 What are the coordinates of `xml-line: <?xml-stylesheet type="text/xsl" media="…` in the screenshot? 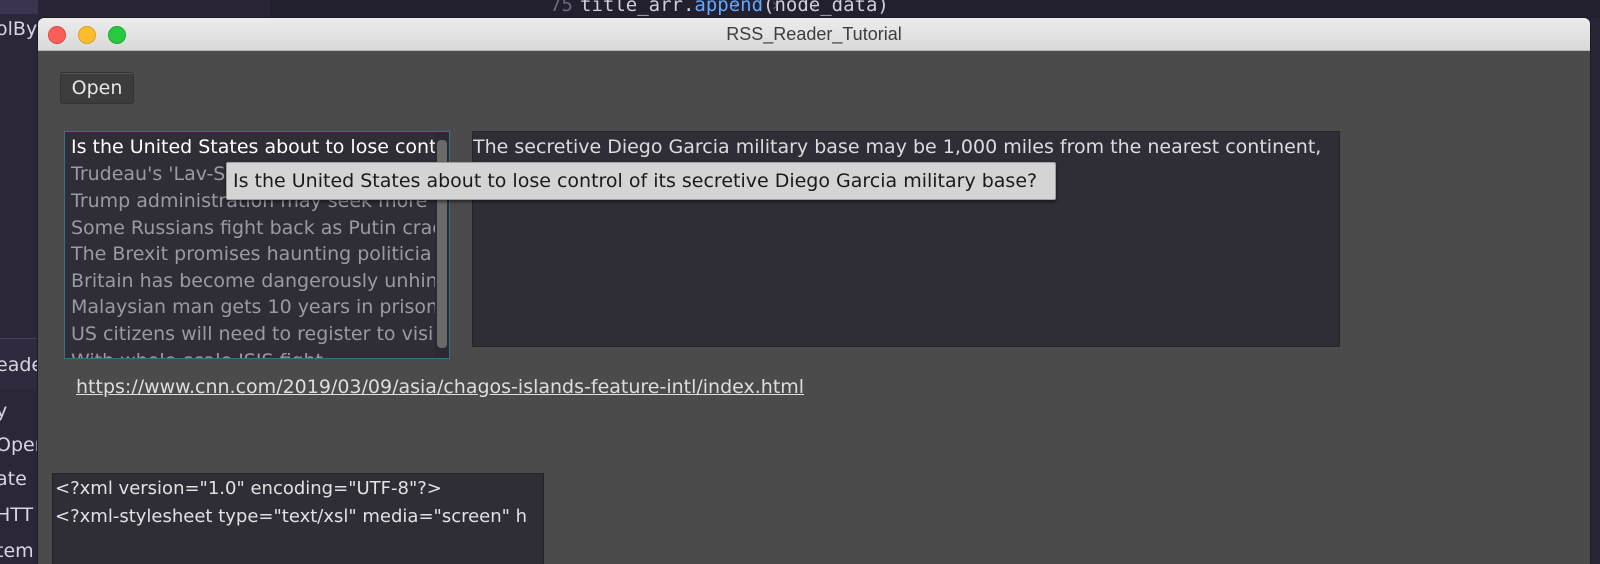 It's located at (291, 516).